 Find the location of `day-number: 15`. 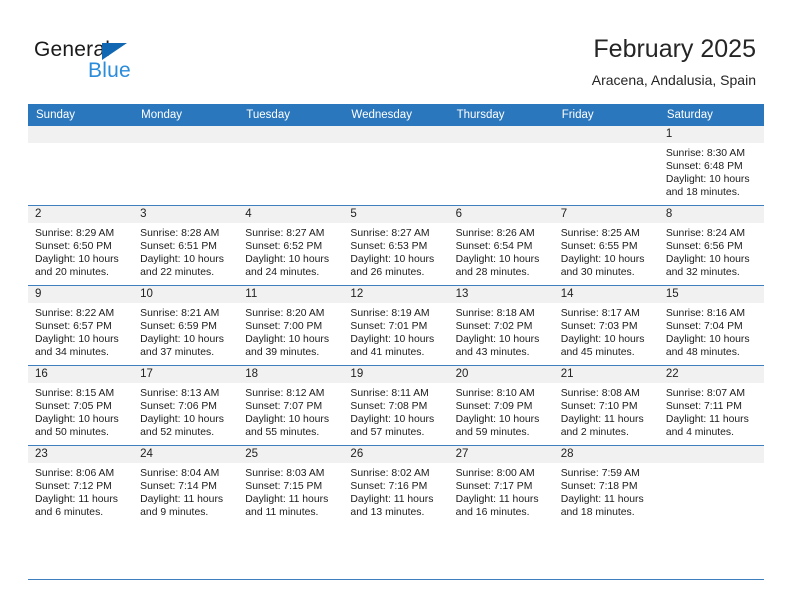

day-number: 15 is located at coordinates (711, 294).